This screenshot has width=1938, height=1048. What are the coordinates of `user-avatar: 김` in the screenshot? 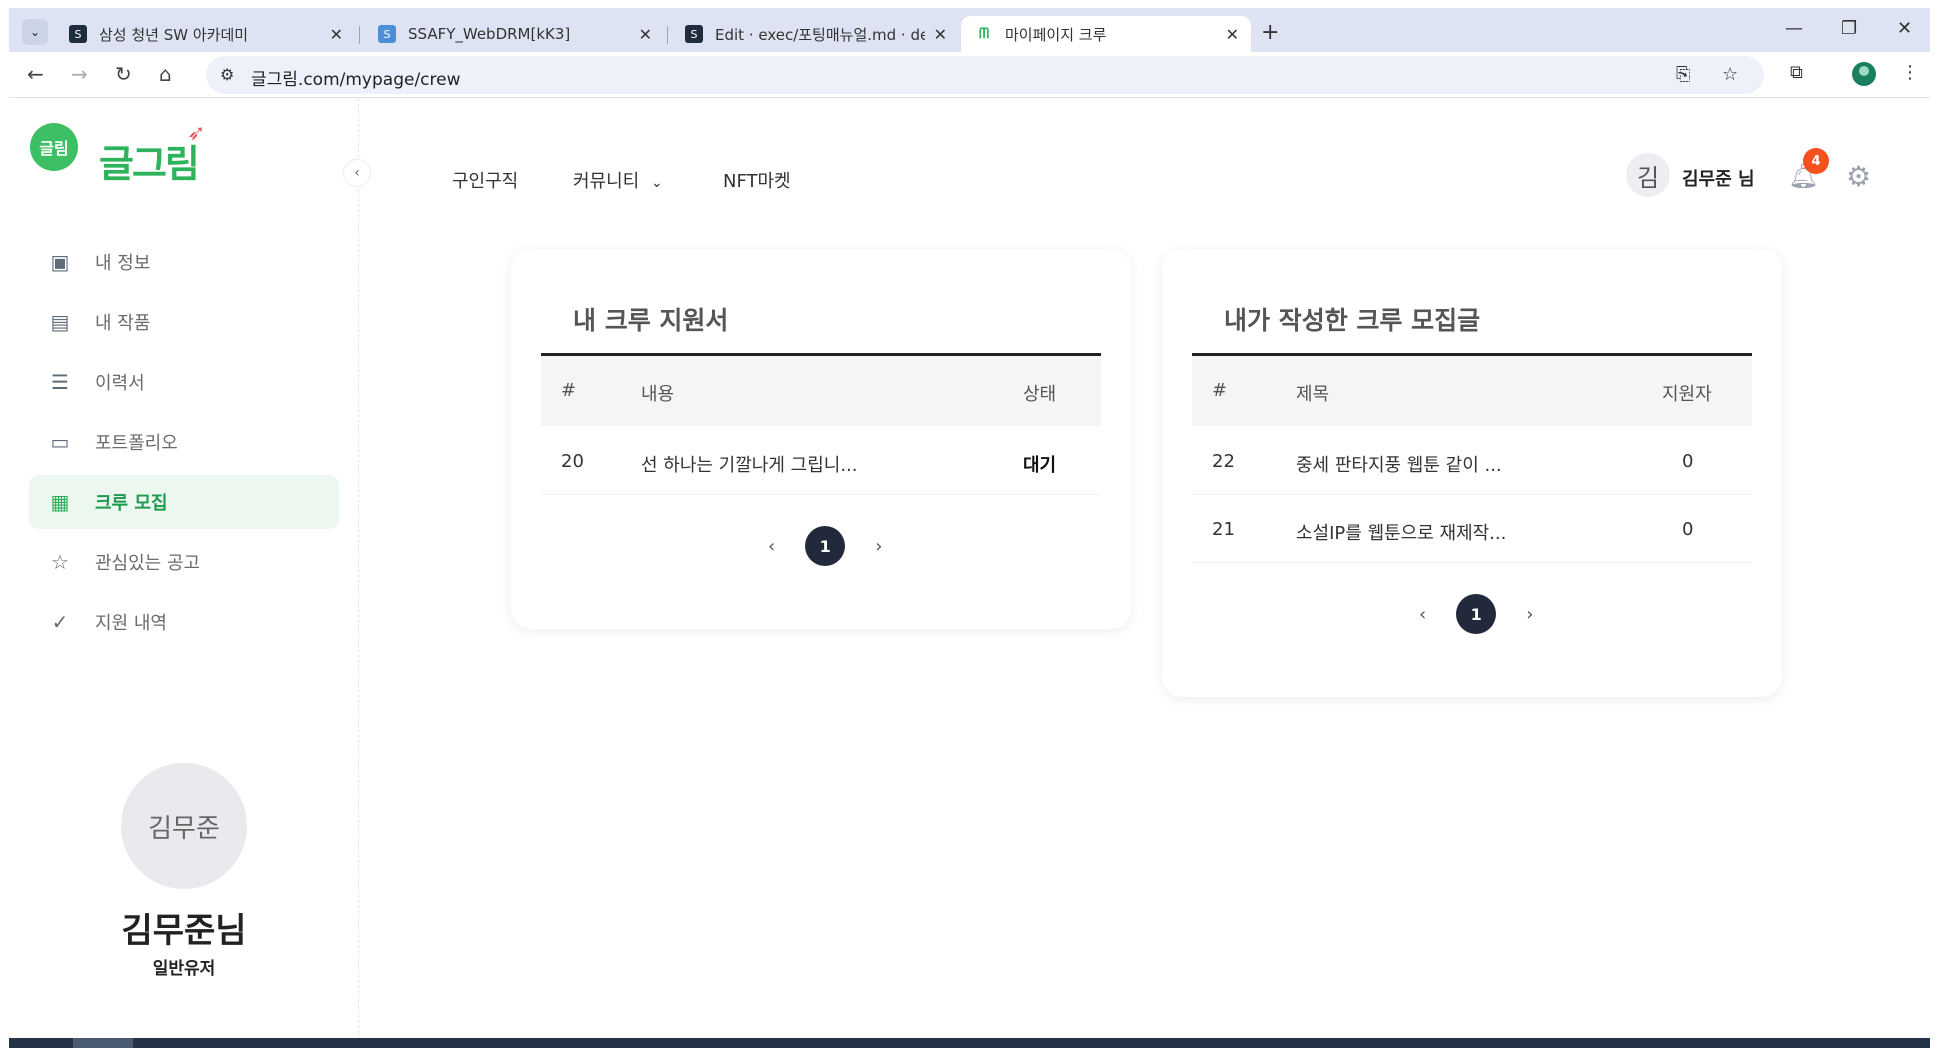 It's located at (1648, 175).